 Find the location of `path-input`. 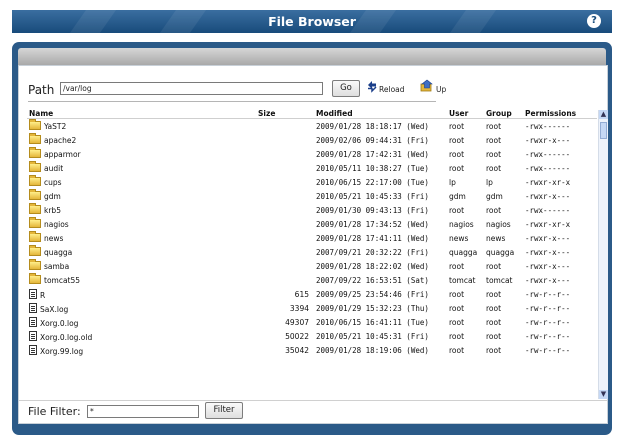

path-input is located at coordinates (191, 88).